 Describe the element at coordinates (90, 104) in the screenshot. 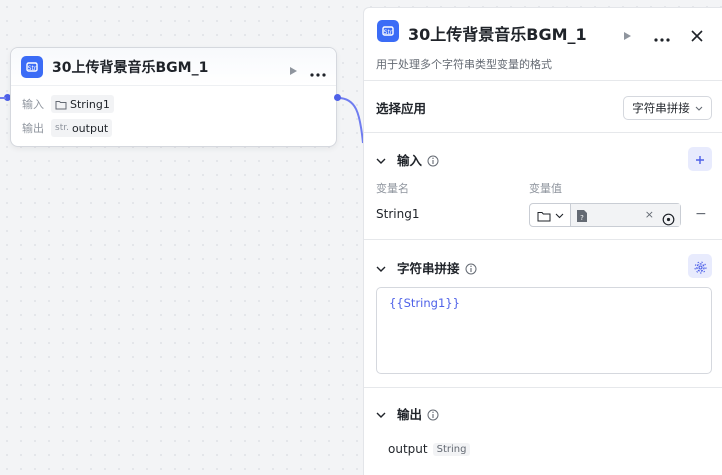

I see `node-input-var: String1` at that location.